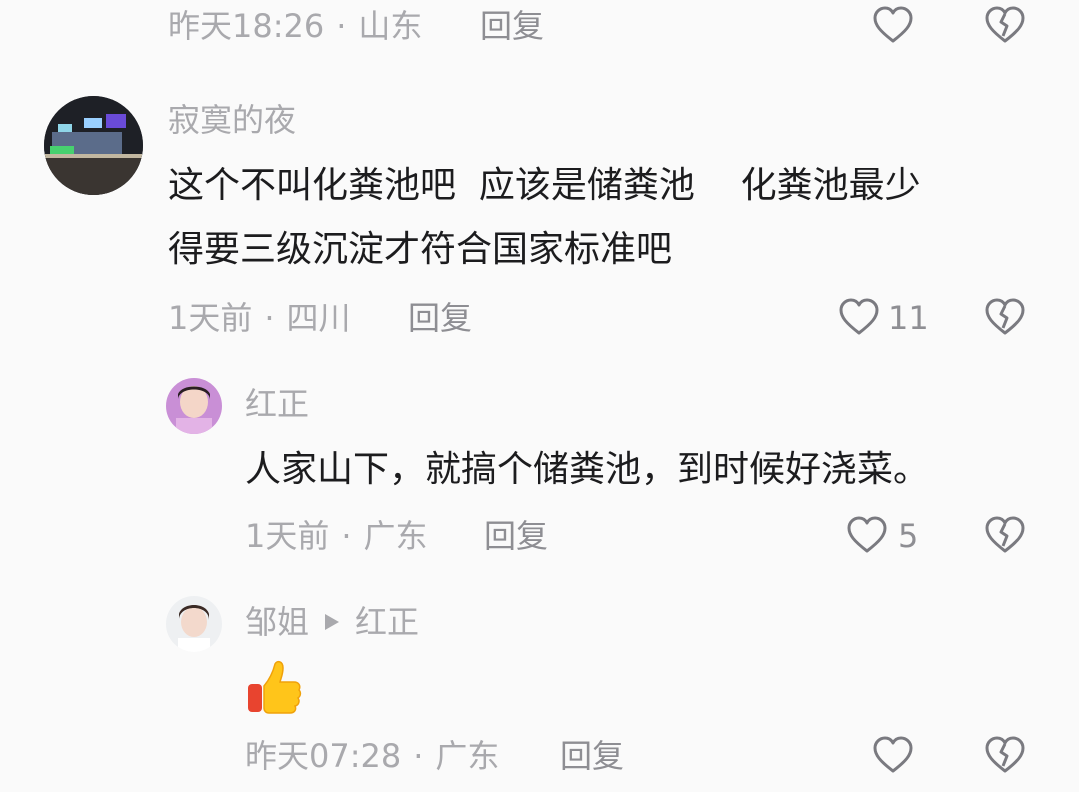 The image size is (1079, 792). I want to click on comment-author: 邹姐, so click(277, 622).